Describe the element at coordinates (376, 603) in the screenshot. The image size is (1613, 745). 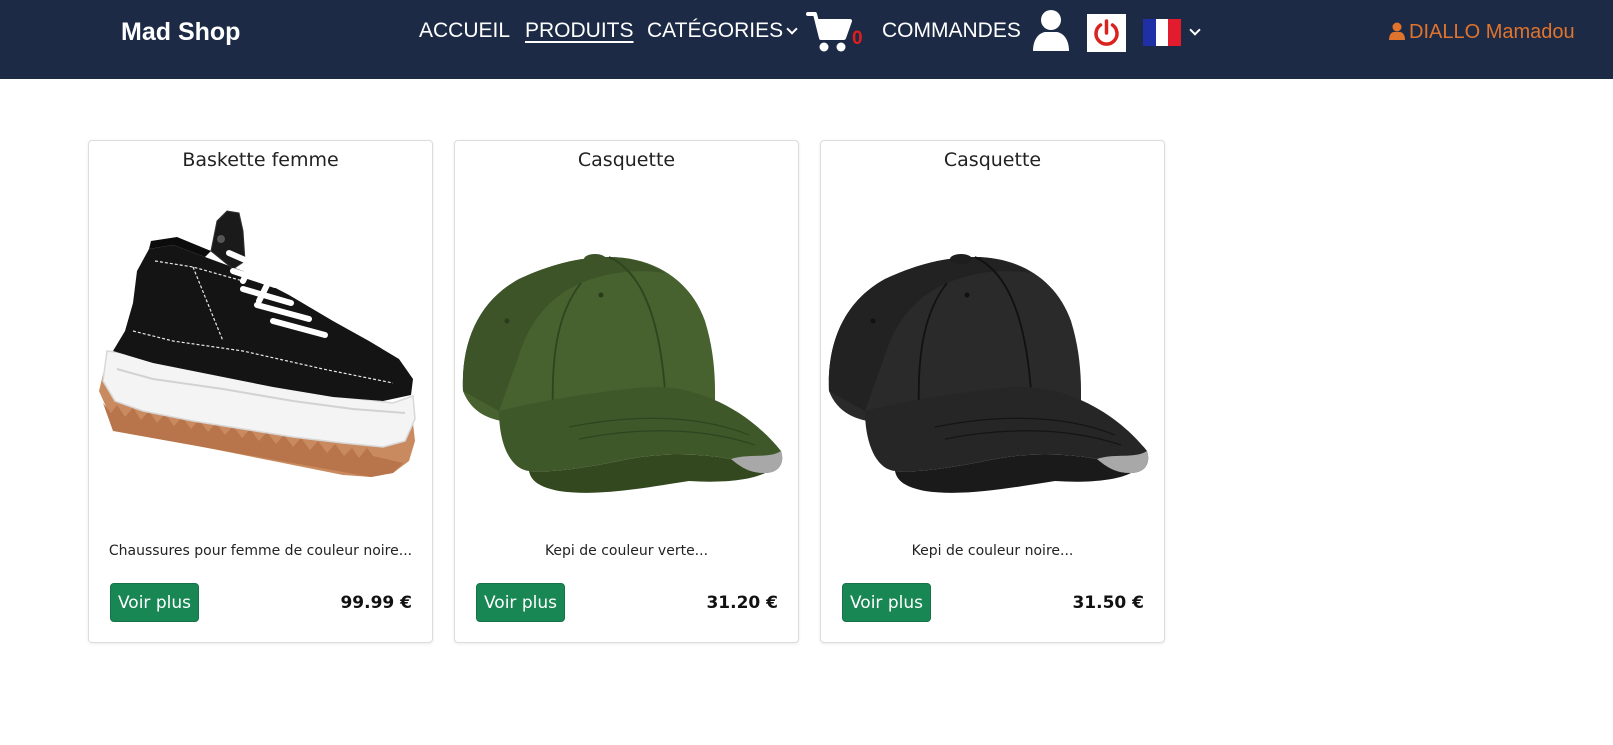
I see `product-price: 99.99 €` at that location.